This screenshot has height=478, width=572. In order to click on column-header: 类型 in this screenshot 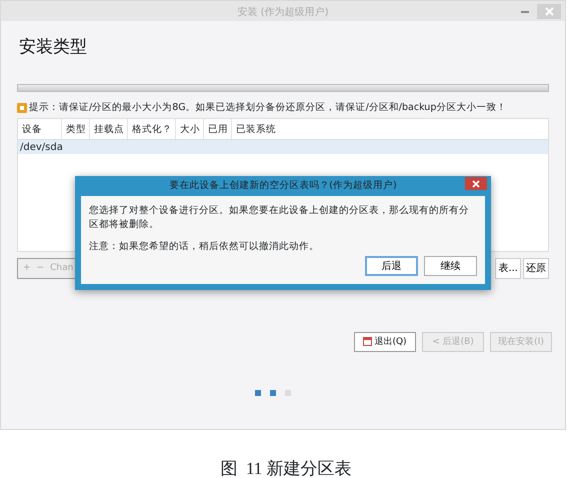, I will do `click(76, 128)`.